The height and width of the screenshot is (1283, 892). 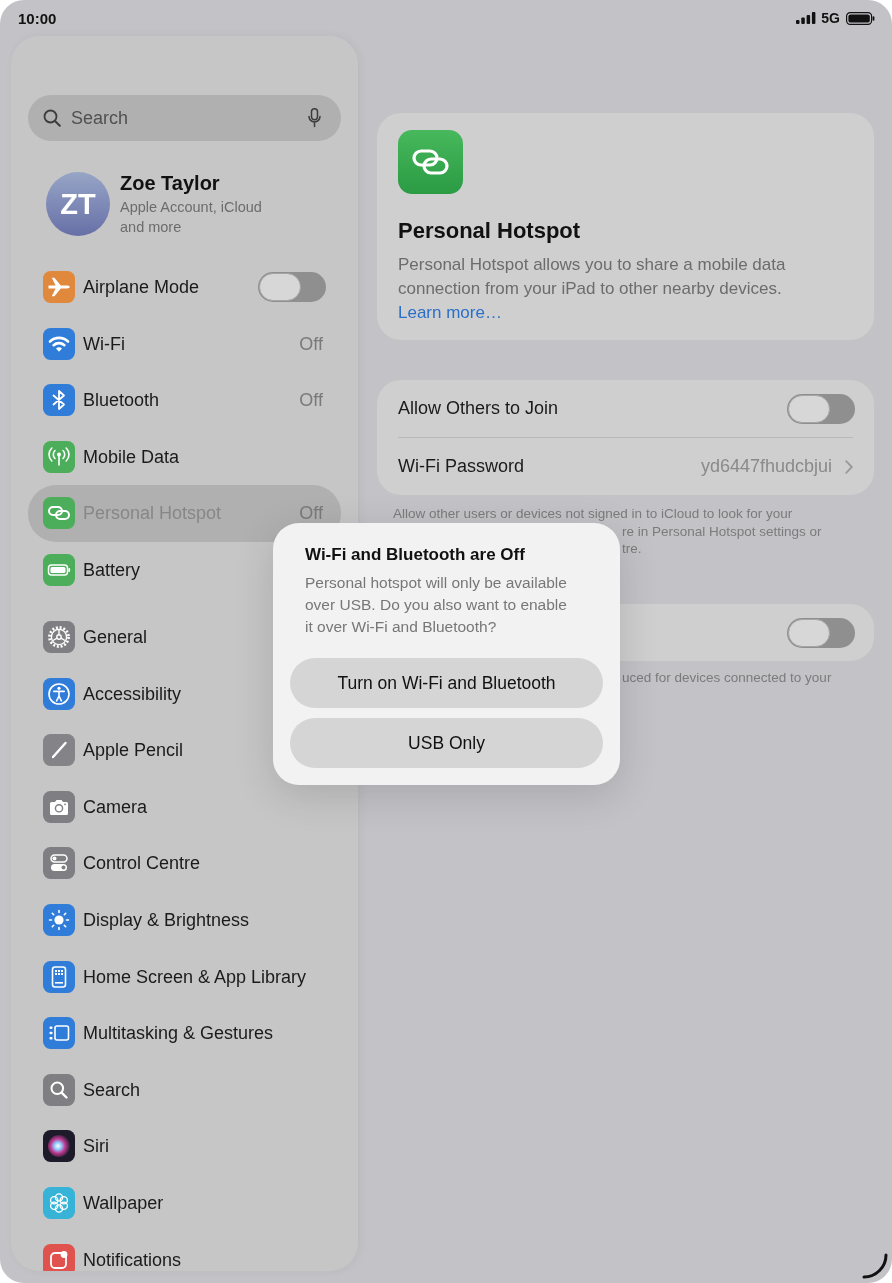 What do you see at coordinates (184, 343) in the screenshot?
I see `sidebar-item: Wi-Fi Off` at bounding box center [184, 343].